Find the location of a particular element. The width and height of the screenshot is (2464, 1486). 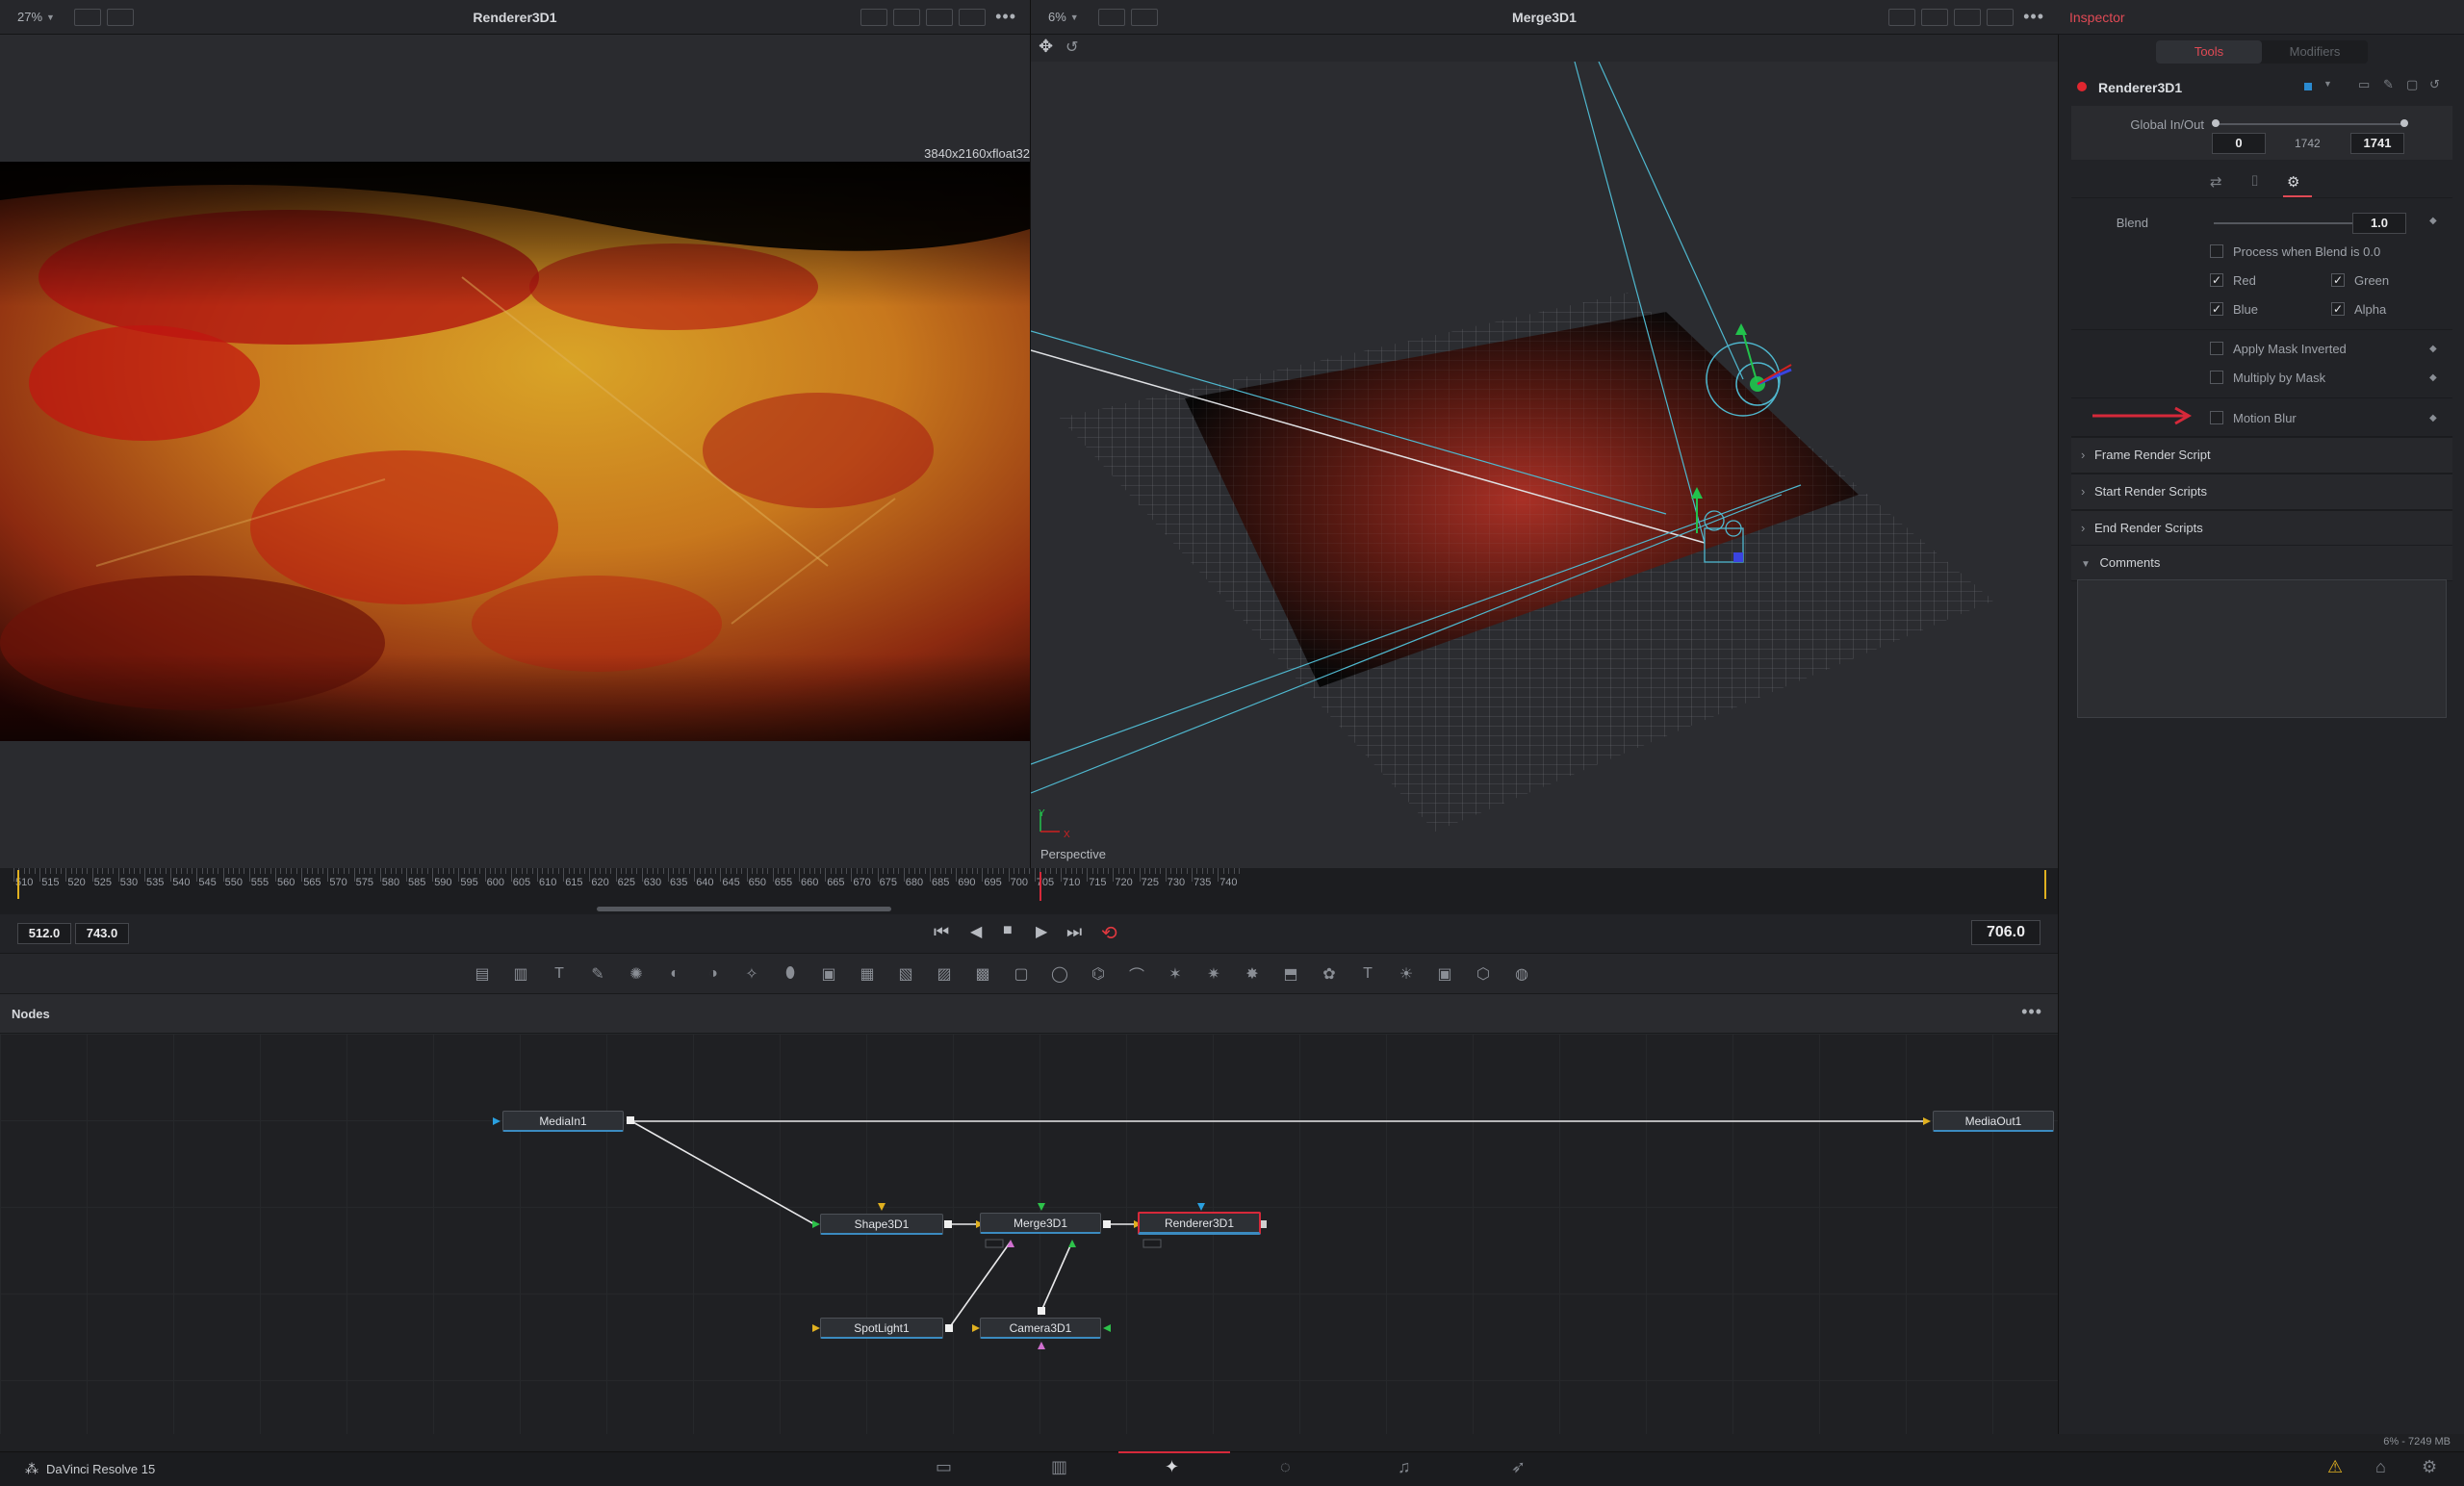

move-icon: ✥ is located at coordinates (1046, 47).